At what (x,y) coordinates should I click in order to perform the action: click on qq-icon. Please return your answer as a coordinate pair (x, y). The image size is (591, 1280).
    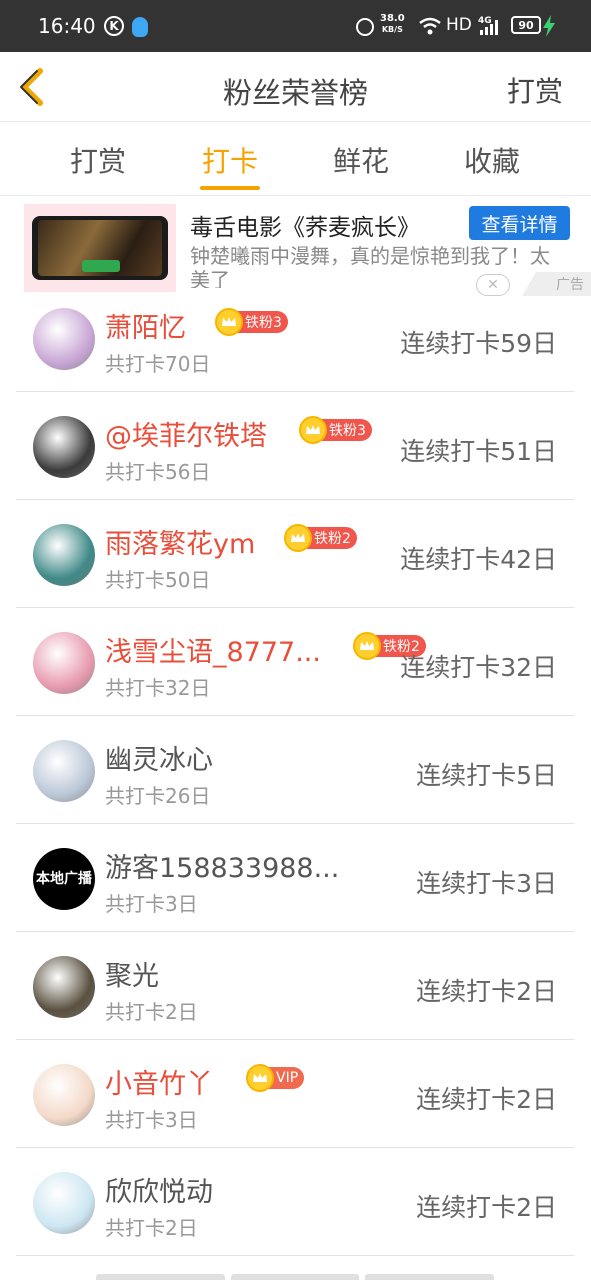
    Looking at the image, I should click on (140, 27).